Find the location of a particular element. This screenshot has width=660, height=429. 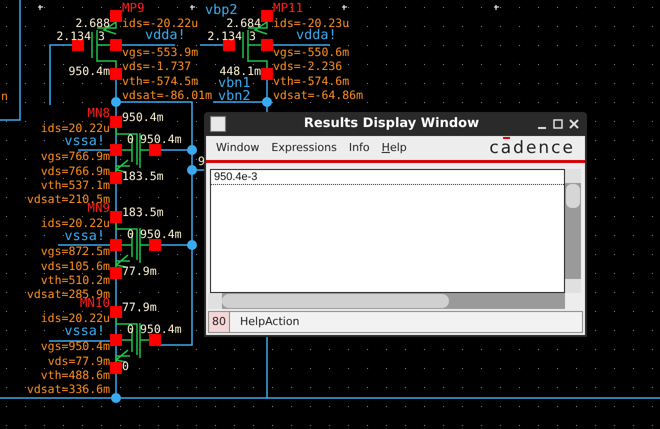

close-icon is located at coordinates (574, 124).